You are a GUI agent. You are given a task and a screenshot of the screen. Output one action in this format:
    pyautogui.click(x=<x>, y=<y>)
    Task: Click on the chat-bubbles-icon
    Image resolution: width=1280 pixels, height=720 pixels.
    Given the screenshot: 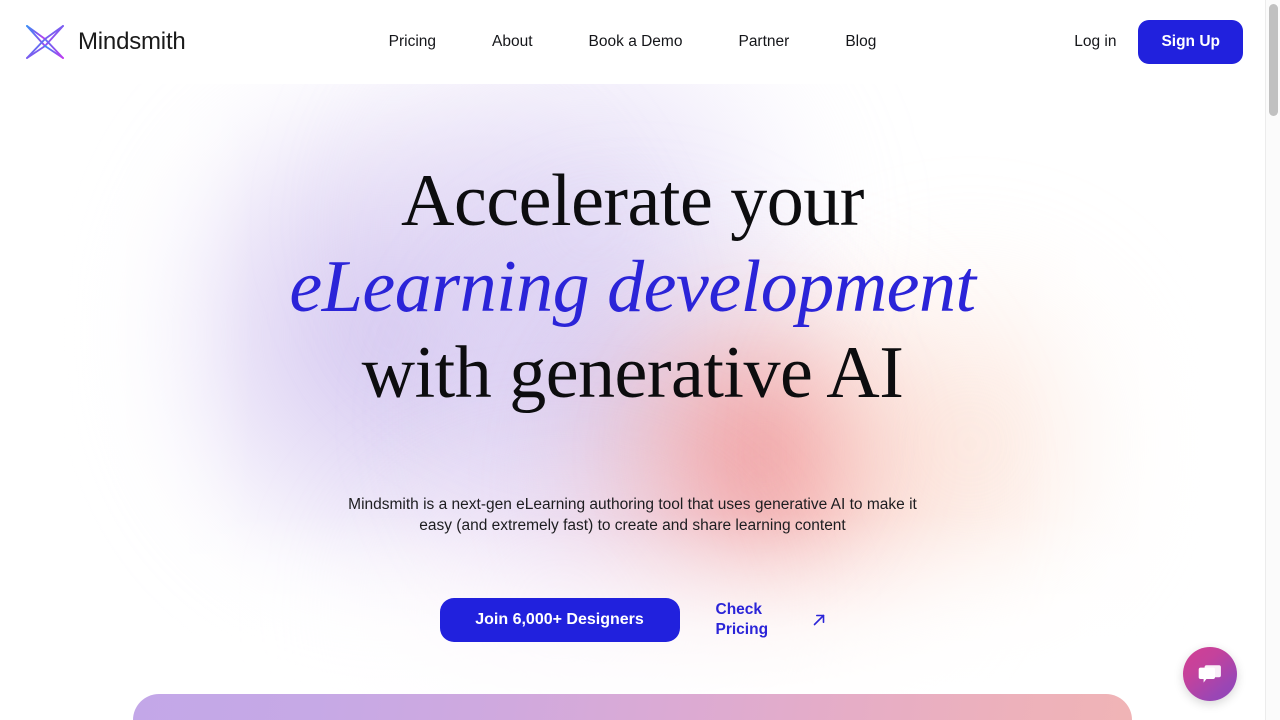 What is the action you would take?
    pyautogui.click(x=1210, y=674)
    